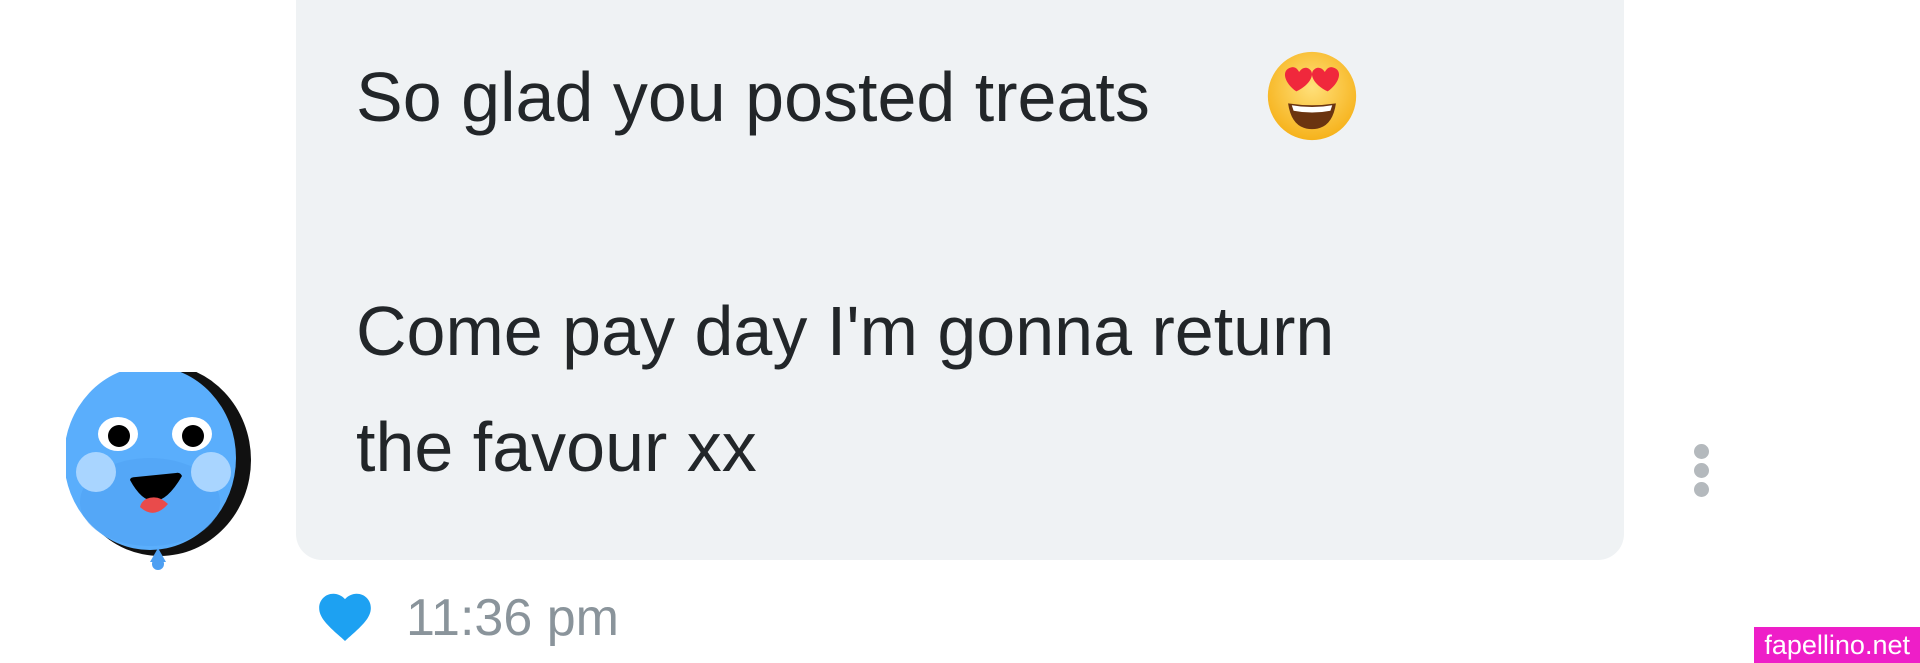 This screenshot has width=1920, height=663. What do you see at coordinates (512, 618) in the screenshot?
I see `message-timestamp: 11:36 pm` at bounding box center [512, 618].